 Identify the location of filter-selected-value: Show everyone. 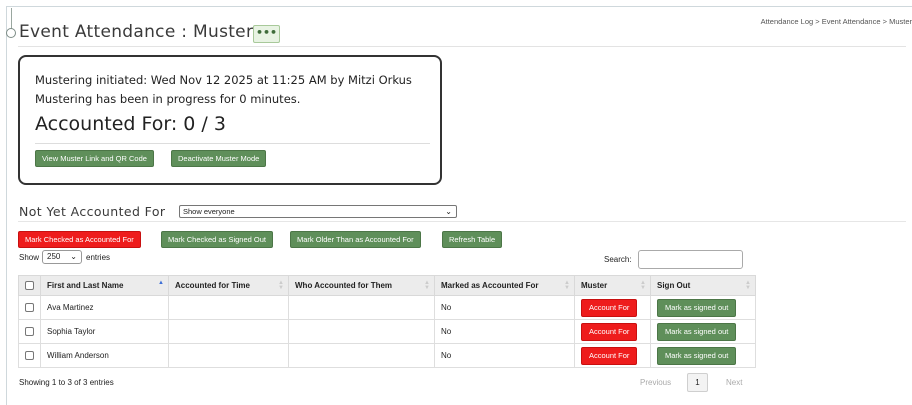
(209, 211).